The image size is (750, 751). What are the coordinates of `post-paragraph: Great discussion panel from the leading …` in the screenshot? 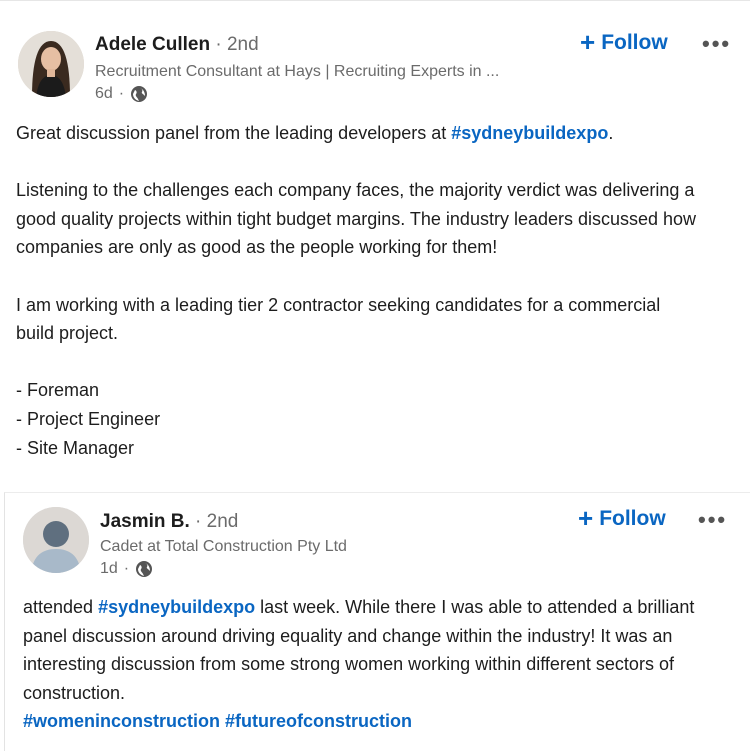 It's located at (378, 133).